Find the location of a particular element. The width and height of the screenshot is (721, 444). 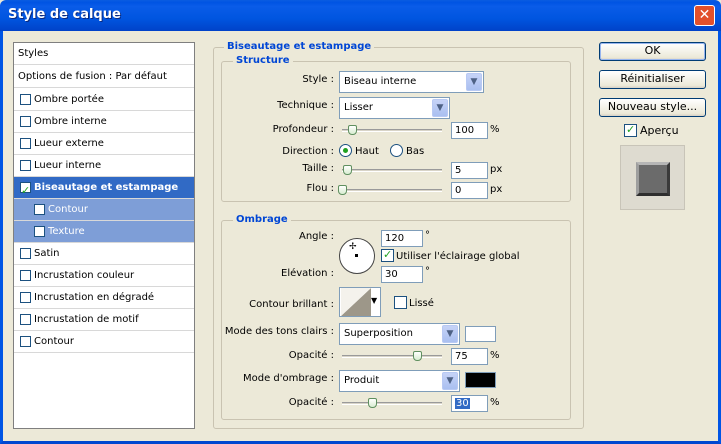

structure-title: Structure is located at coordinates (263, 60).